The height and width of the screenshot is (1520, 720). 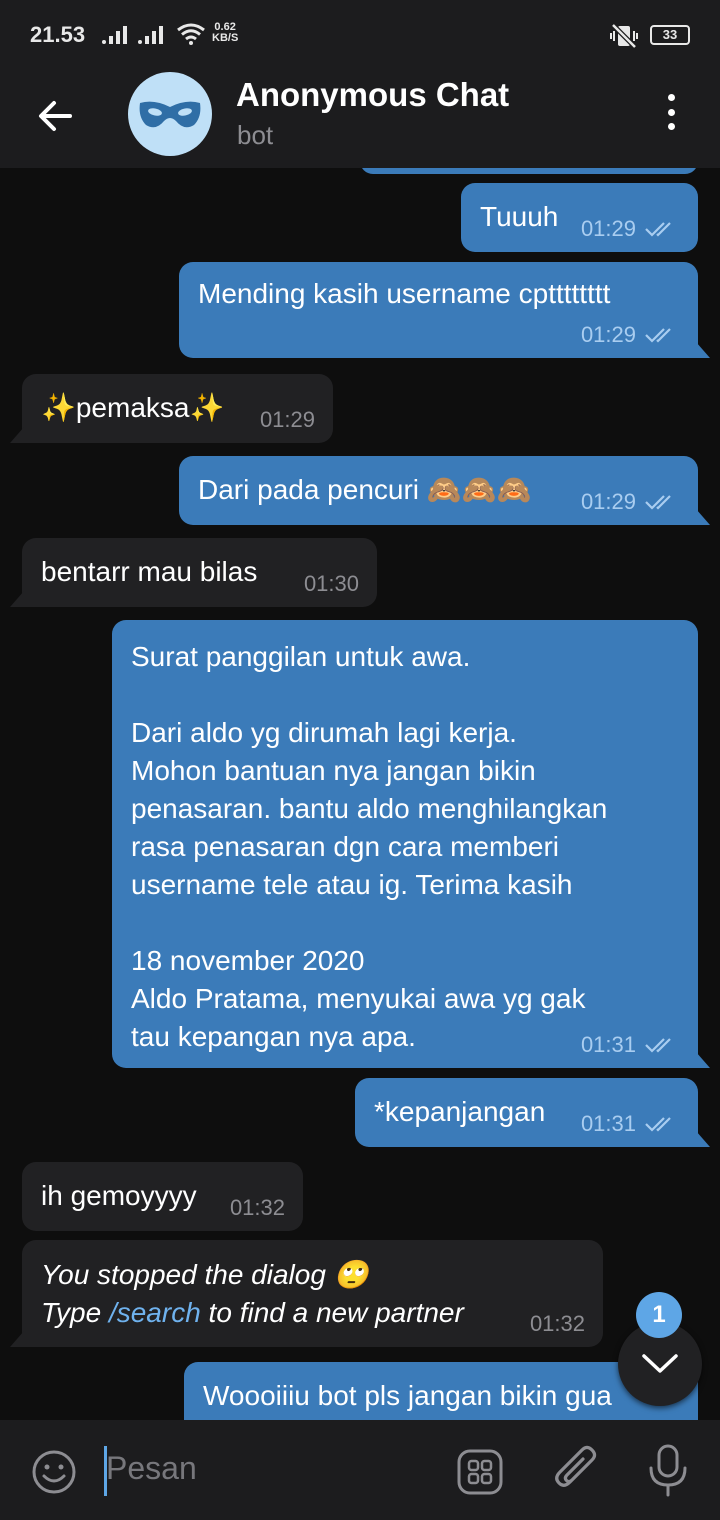 I want to click on message-bubble-incoming: bentarr mau bilas 01:30, so click(x=193, y=572).